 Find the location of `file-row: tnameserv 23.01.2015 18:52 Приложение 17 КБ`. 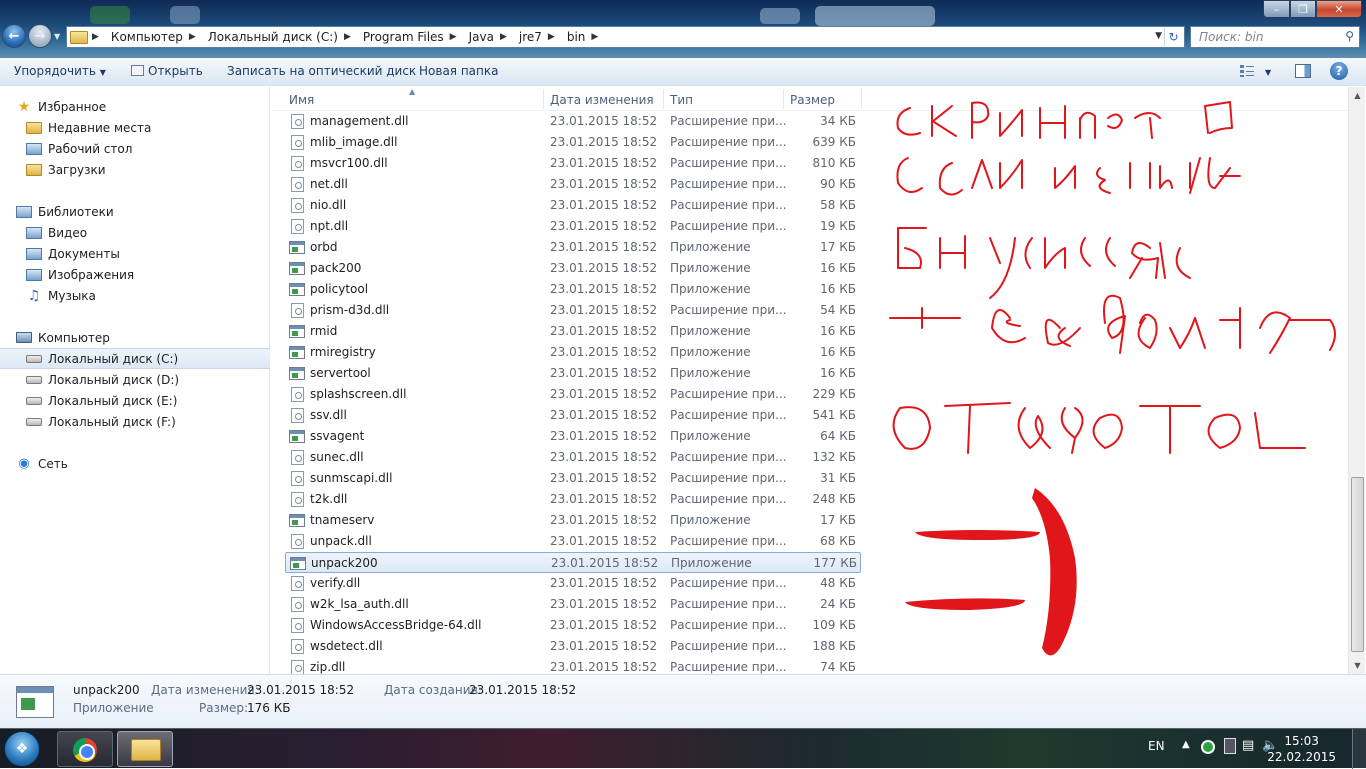

file-row: tnameserv 23.01.2015 18:52 Приложение 17 КБ is located at coordinates (573, 520).